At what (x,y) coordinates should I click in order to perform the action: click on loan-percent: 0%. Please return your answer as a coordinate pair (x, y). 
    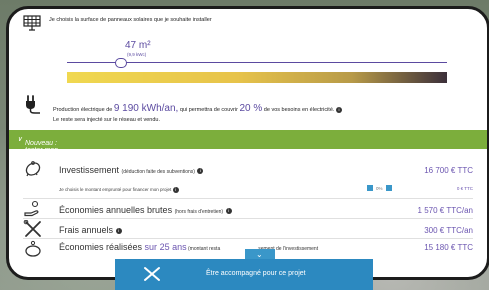
    Looking at the image, I should click on (379, 188).